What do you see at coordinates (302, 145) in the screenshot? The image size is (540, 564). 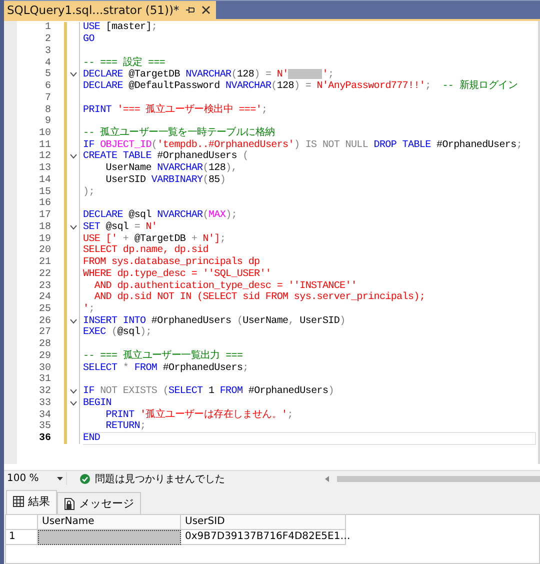 I see `code-line: IF OBJECT_ID('tempdb..#OrphanedUsers') IS NOT NULL DROP TABLE #OrphanedUsers;` at bounding box center [302, 145].